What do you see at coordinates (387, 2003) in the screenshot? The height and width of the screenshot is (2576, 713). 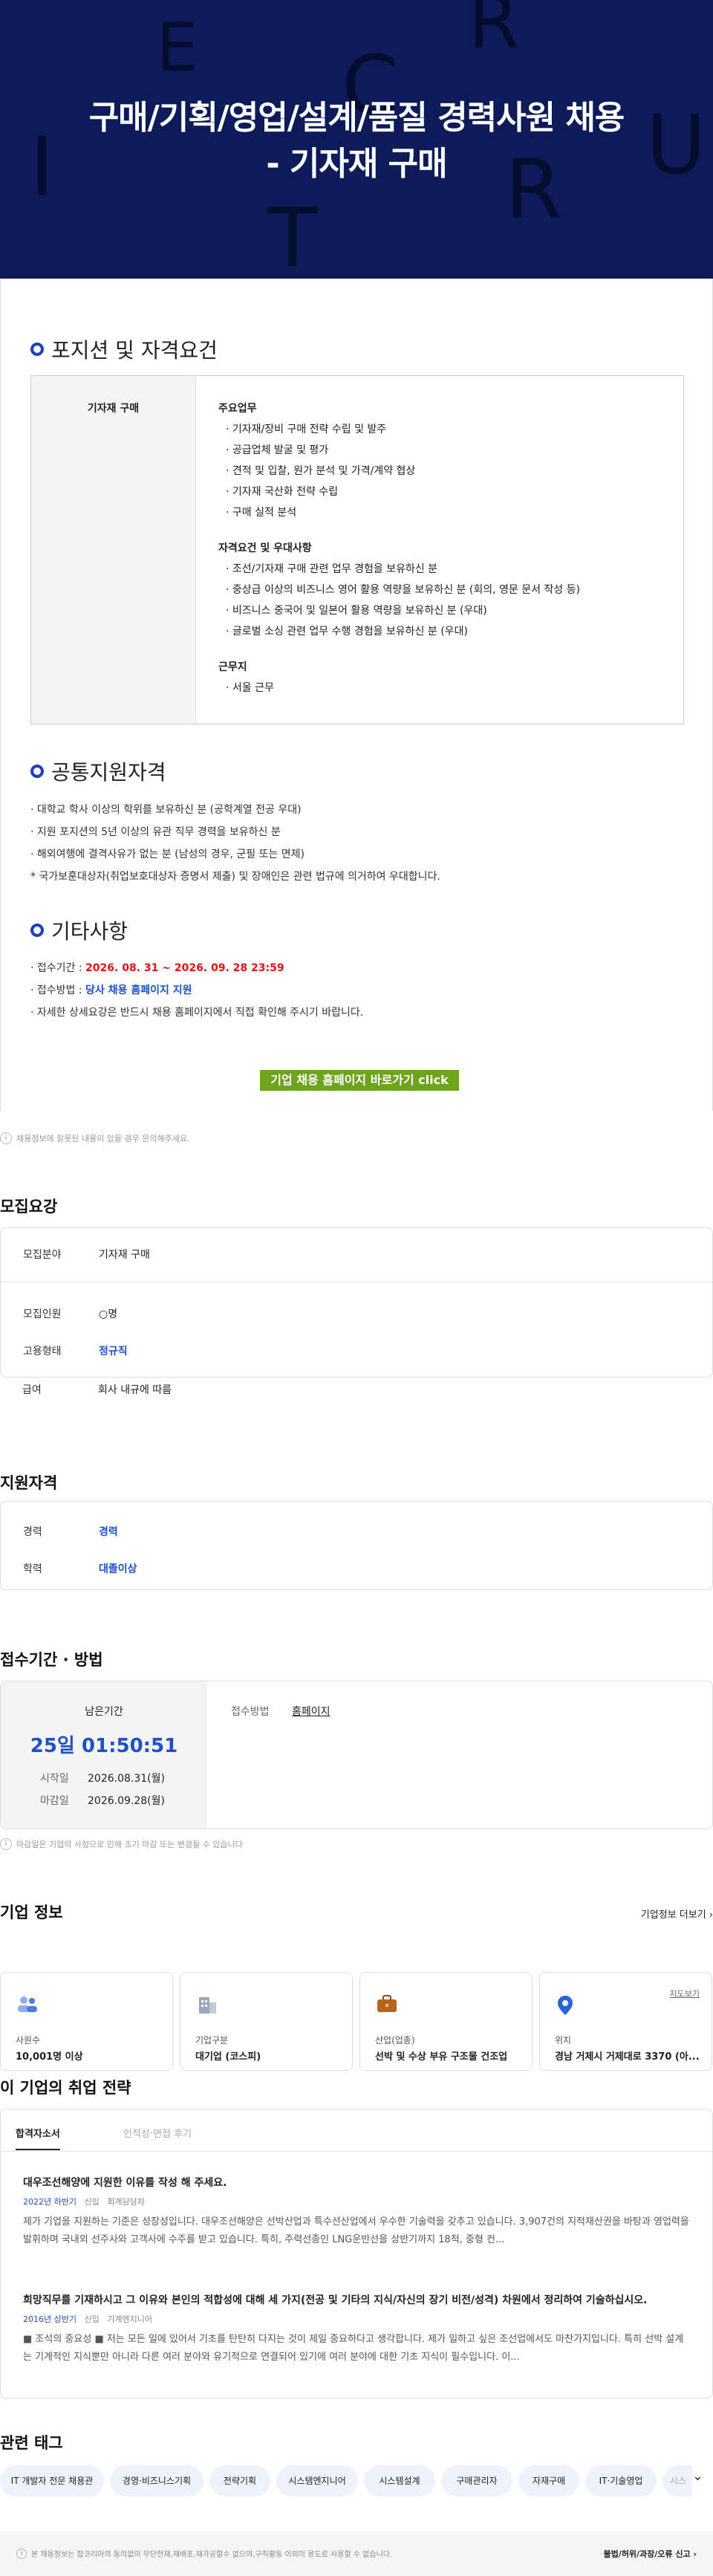 I see `briefcase-icon` at bounding box center [387, 2003].